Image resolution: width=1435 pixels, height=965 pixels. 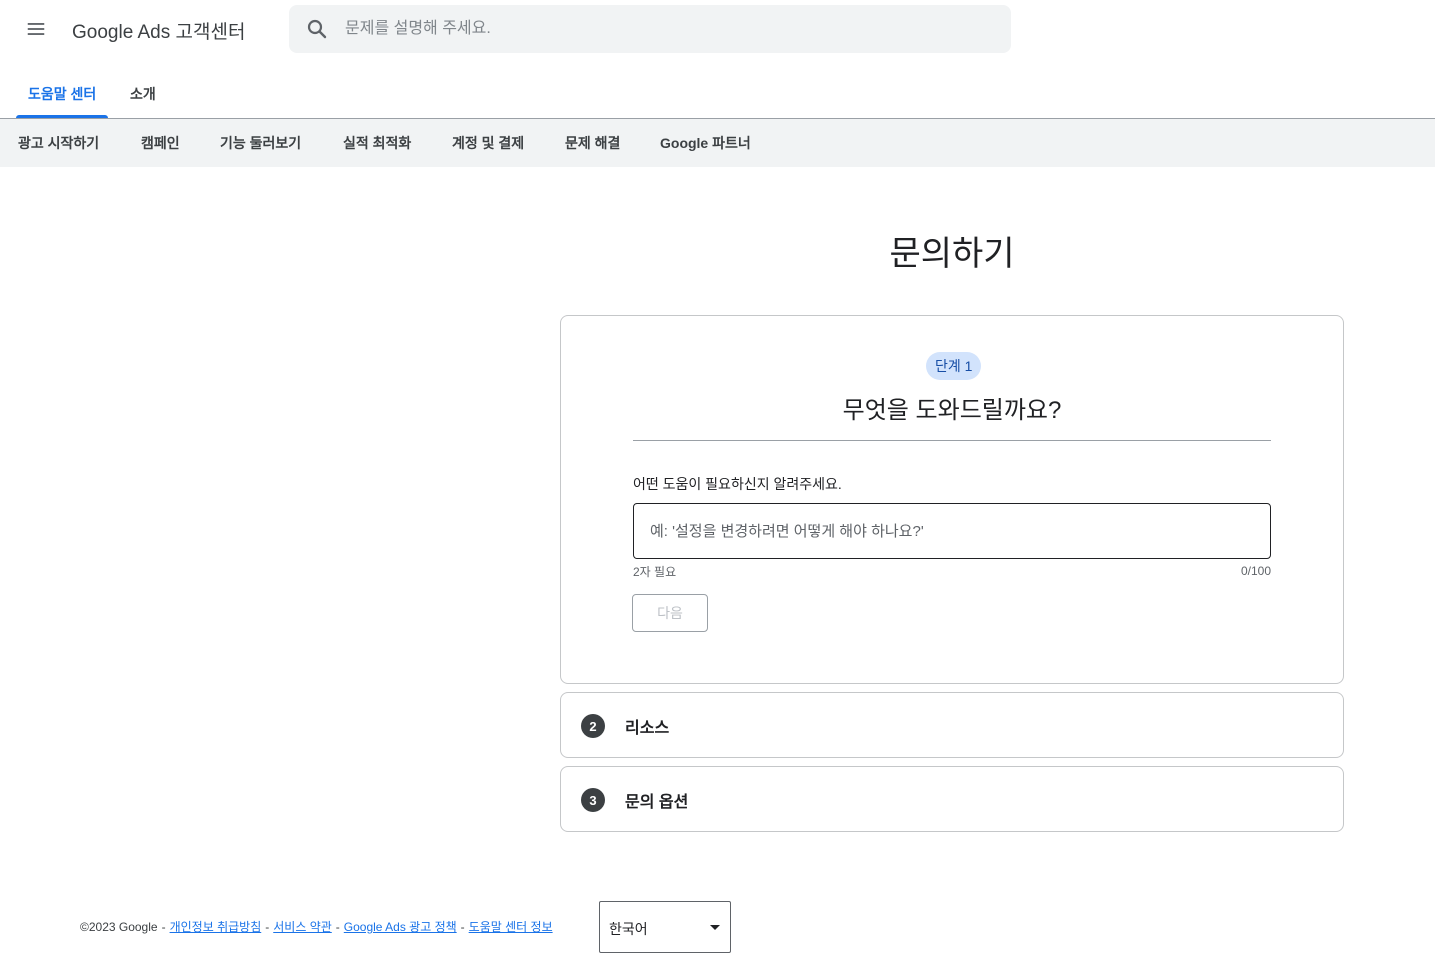 I want to click on step-divider, so click(x=952, y=440).